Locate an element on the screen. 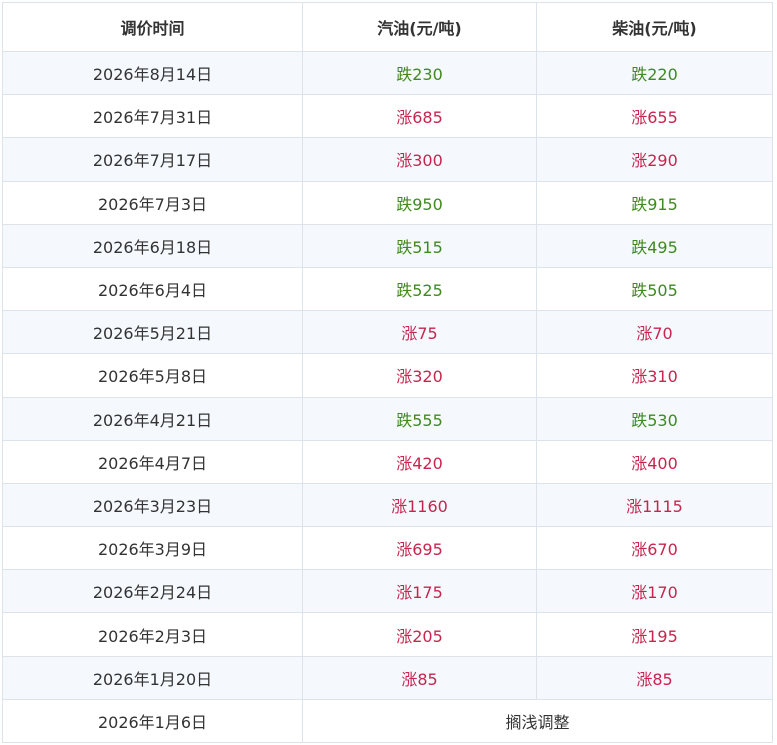 The image size is (777, 745). cell-date: 2026年5月21日 is located at coordinates (152, 332).